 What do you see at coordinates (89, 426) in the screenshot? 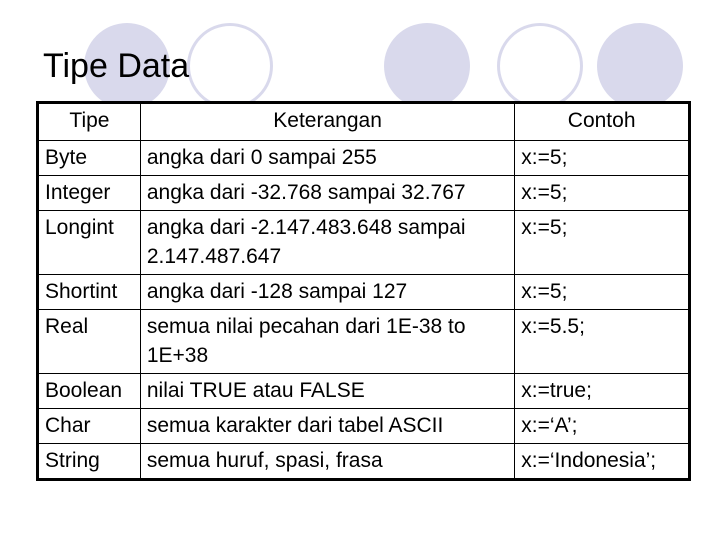
I see `cell-tipe: Char` at bounding box center [89, 426].